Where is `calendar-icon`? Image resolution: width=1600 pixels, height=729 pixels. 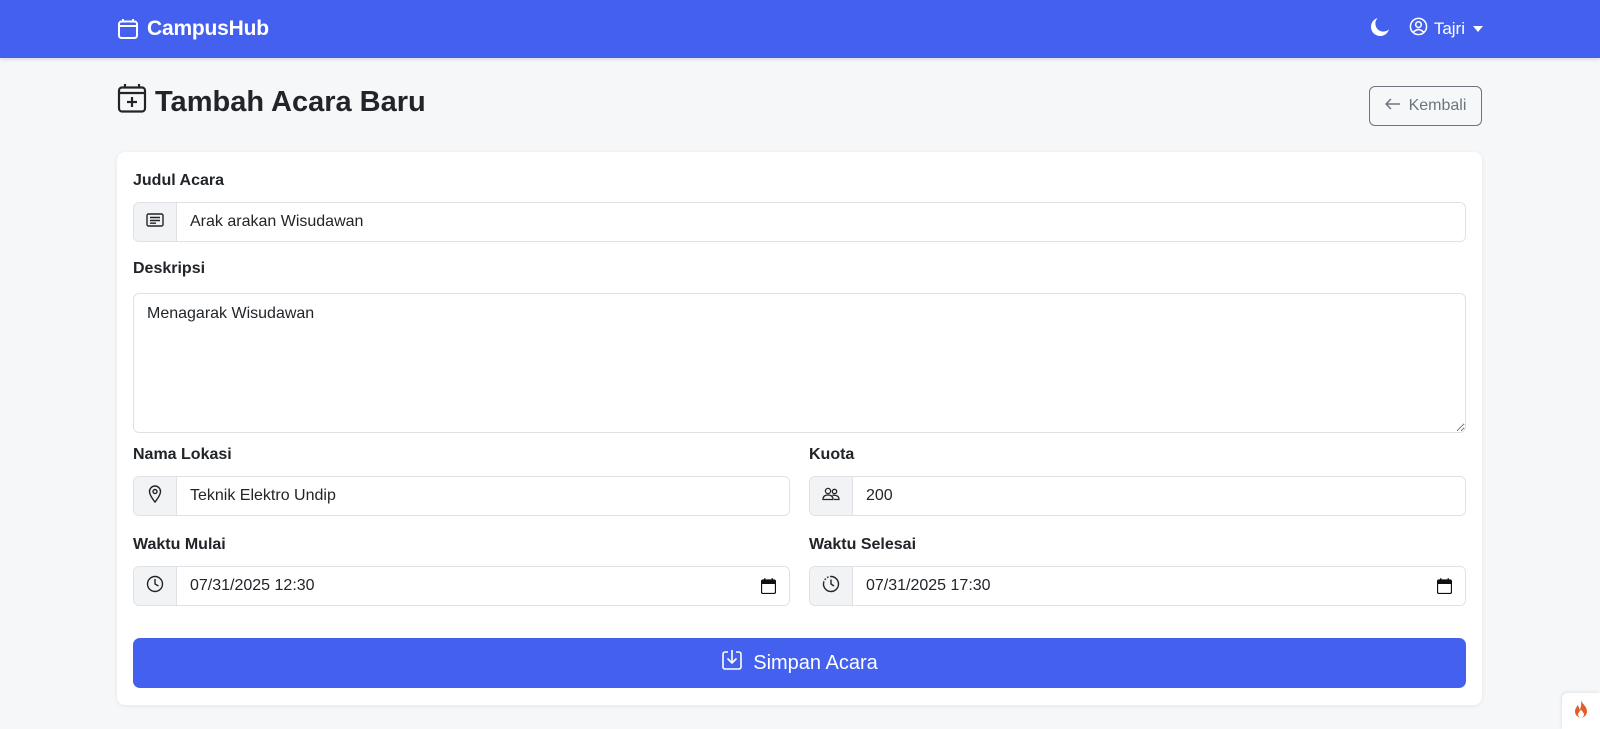
calendar-icon is located at coordinates (128, 29).